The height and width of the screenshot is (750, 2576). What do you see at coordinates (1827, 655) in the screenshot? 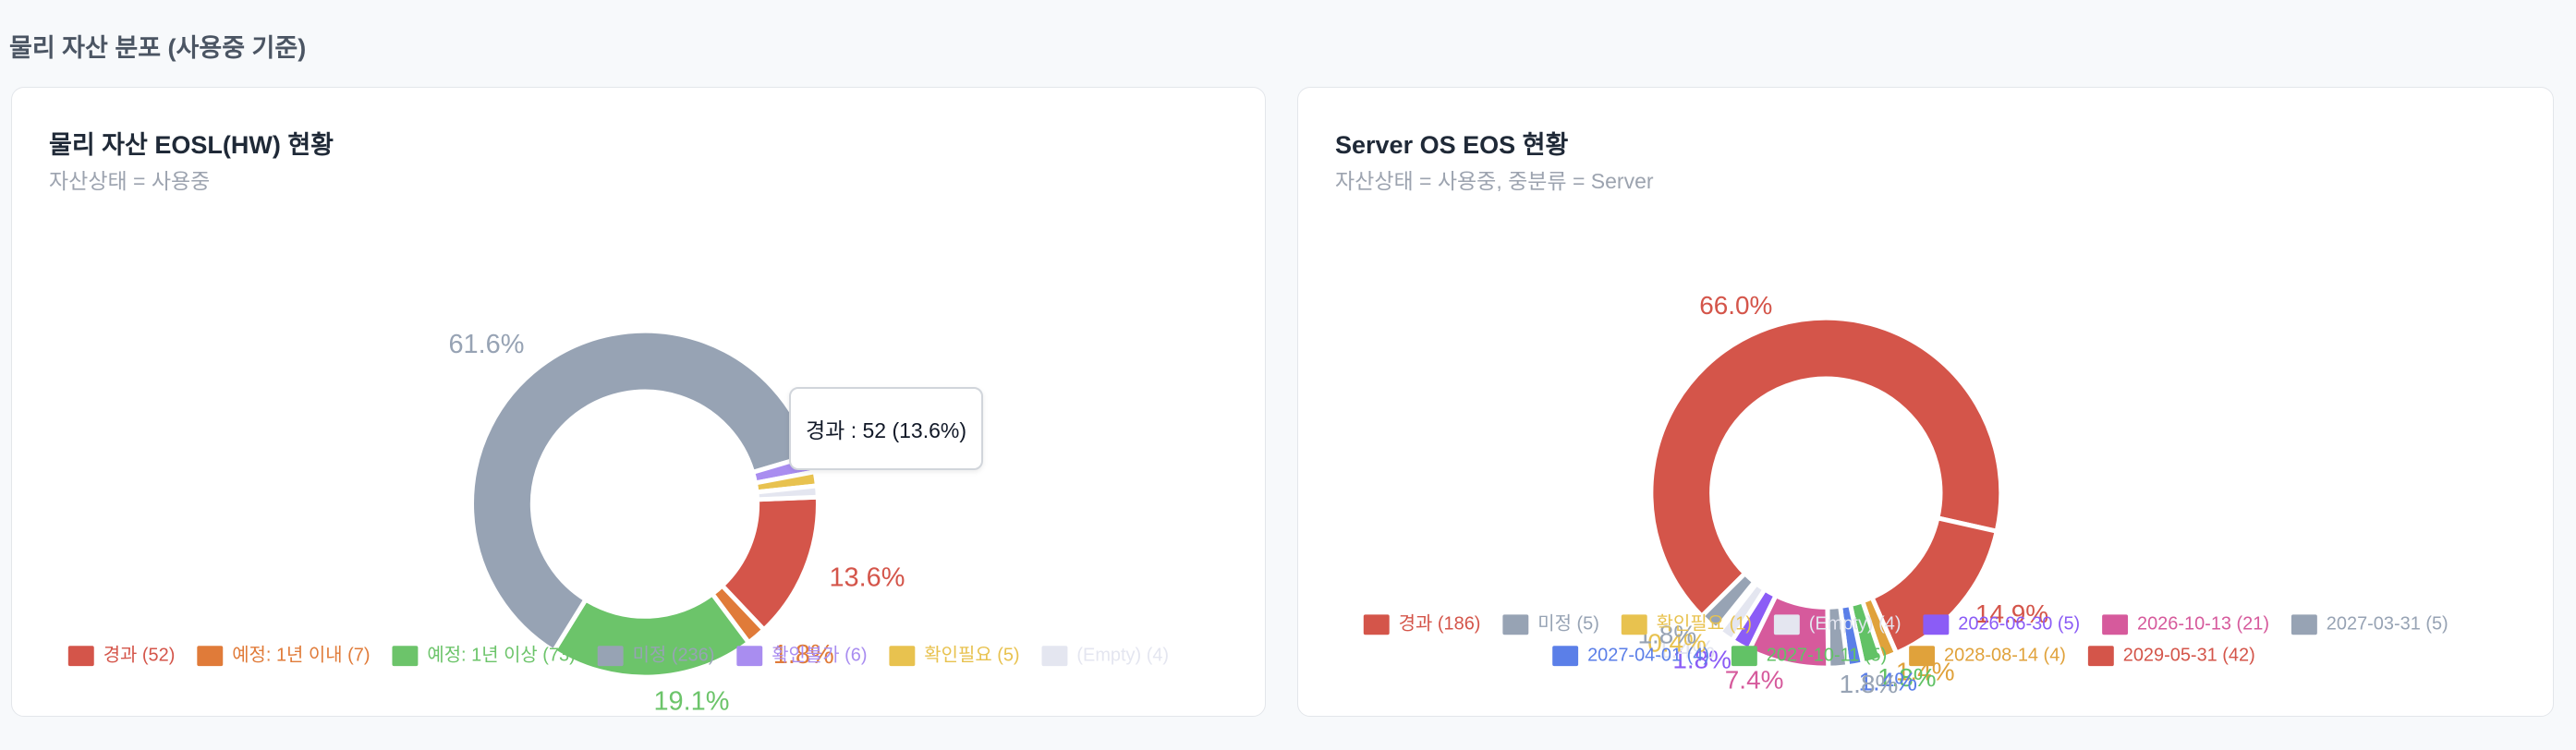
I see `legend-label: 2027-10-11 (5)` at bounding box center [1827, 655].